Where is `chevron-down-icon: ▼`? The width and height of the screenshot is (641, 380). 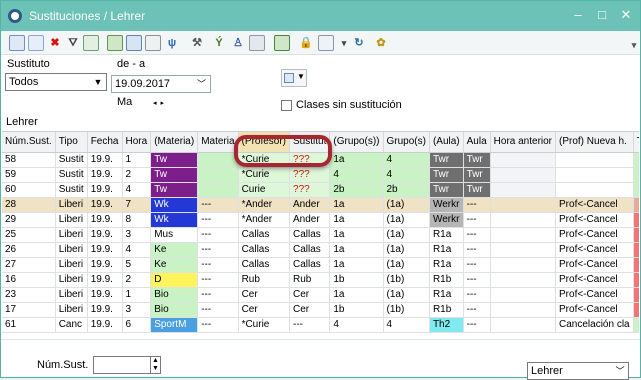 chevron-down-icon: ▼ is located at coordinates (98, 82).